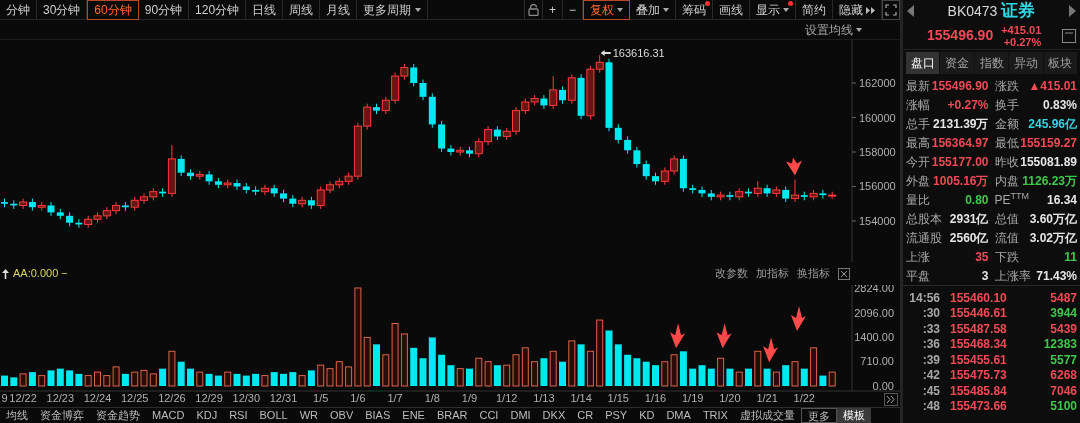 The image size is (1080, 423). I want to click on quote-label: 外盘, so click(918, 181).